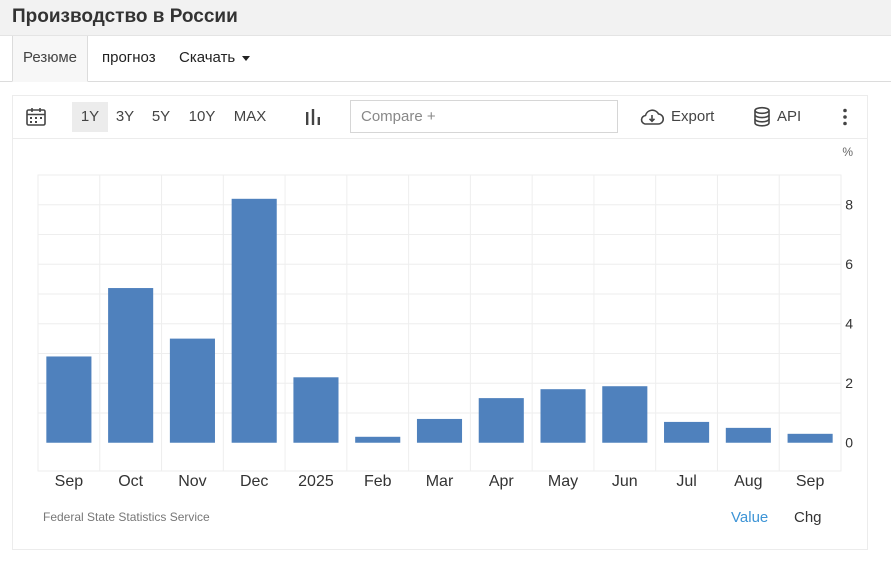 The width and height of the screenshot is (891, 566). Describe the element at coordinates (90, 117) in the screenshot. I see `range-1y-button: 1Y` at that location.